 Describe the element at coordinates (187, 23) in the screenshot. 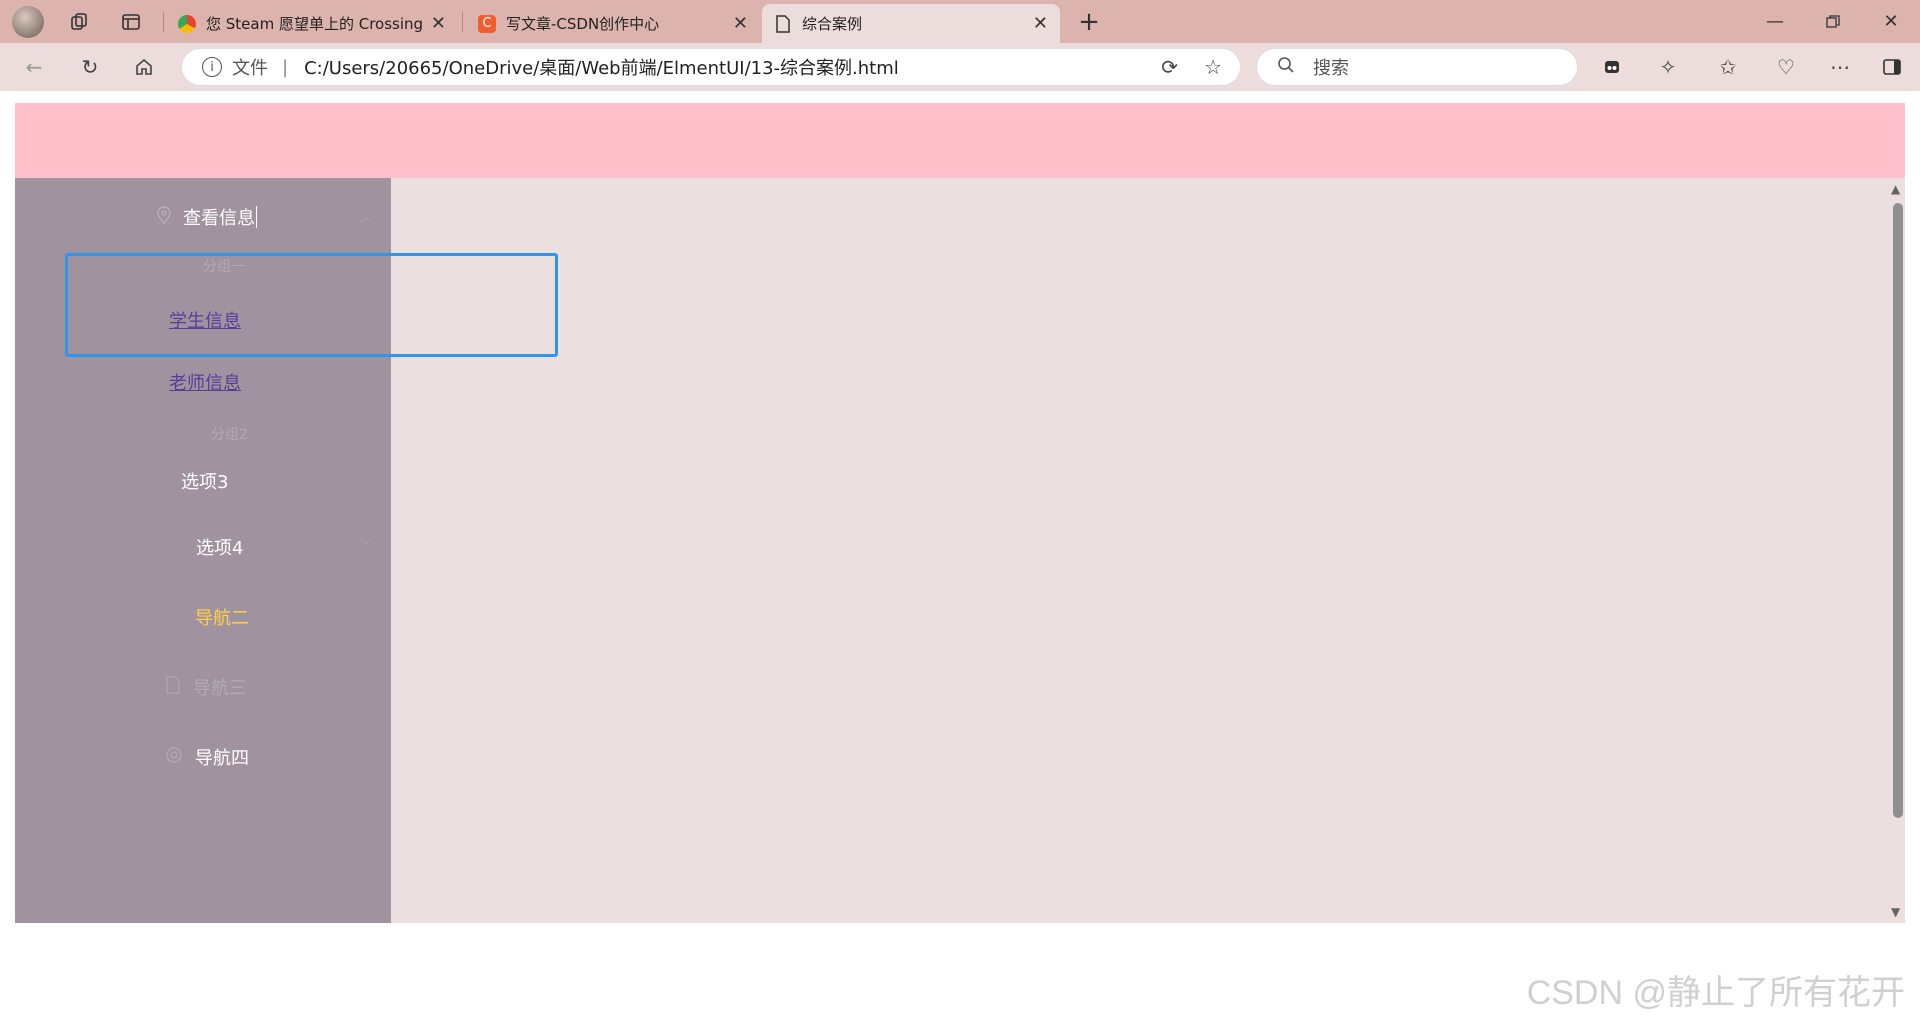

I see `chrome-icon` at that location.